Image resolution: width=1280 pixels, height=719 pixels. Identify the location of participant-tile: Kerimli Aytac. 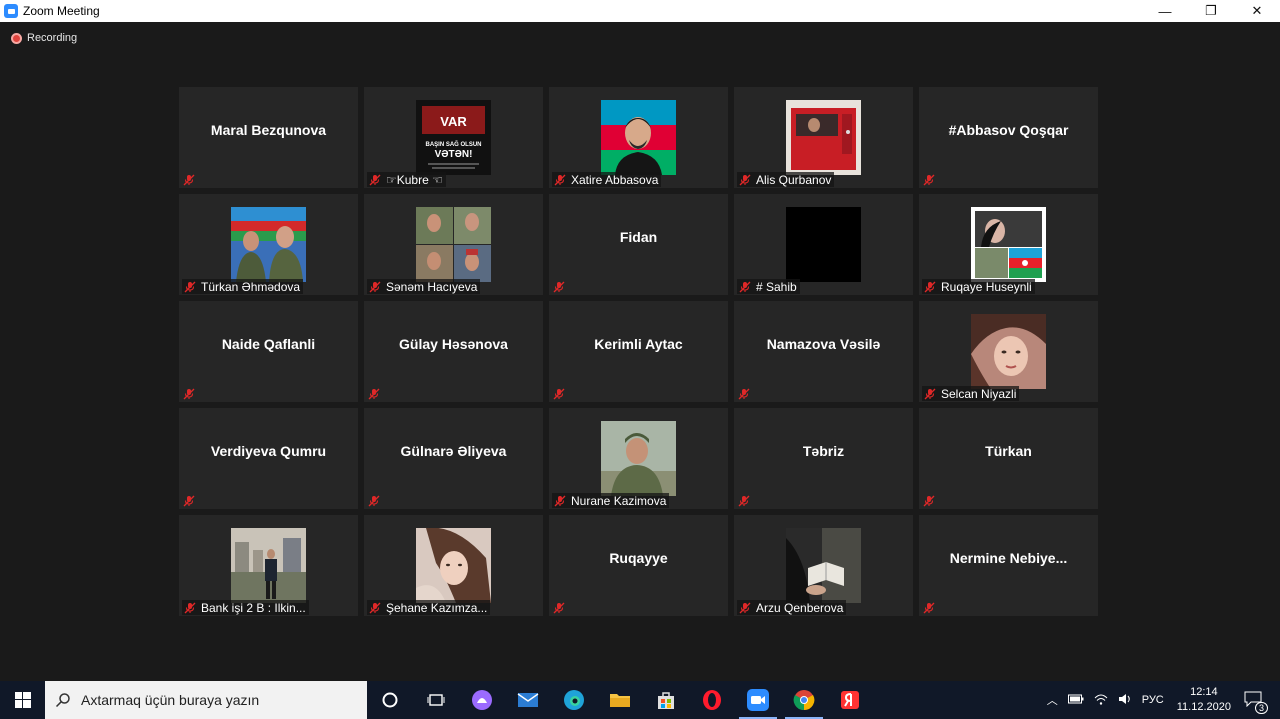
(638, 351).